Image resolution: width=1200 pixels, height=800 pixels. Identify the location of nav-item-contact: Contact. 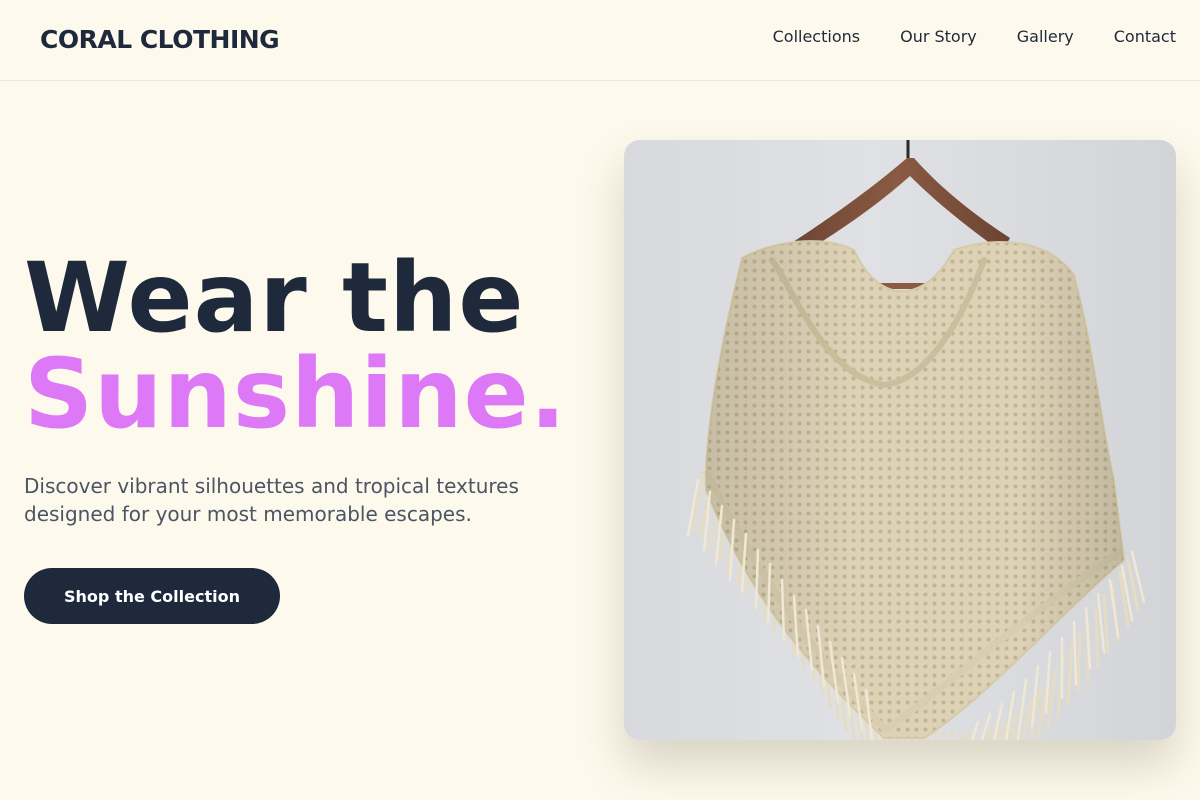
(1145, 37).